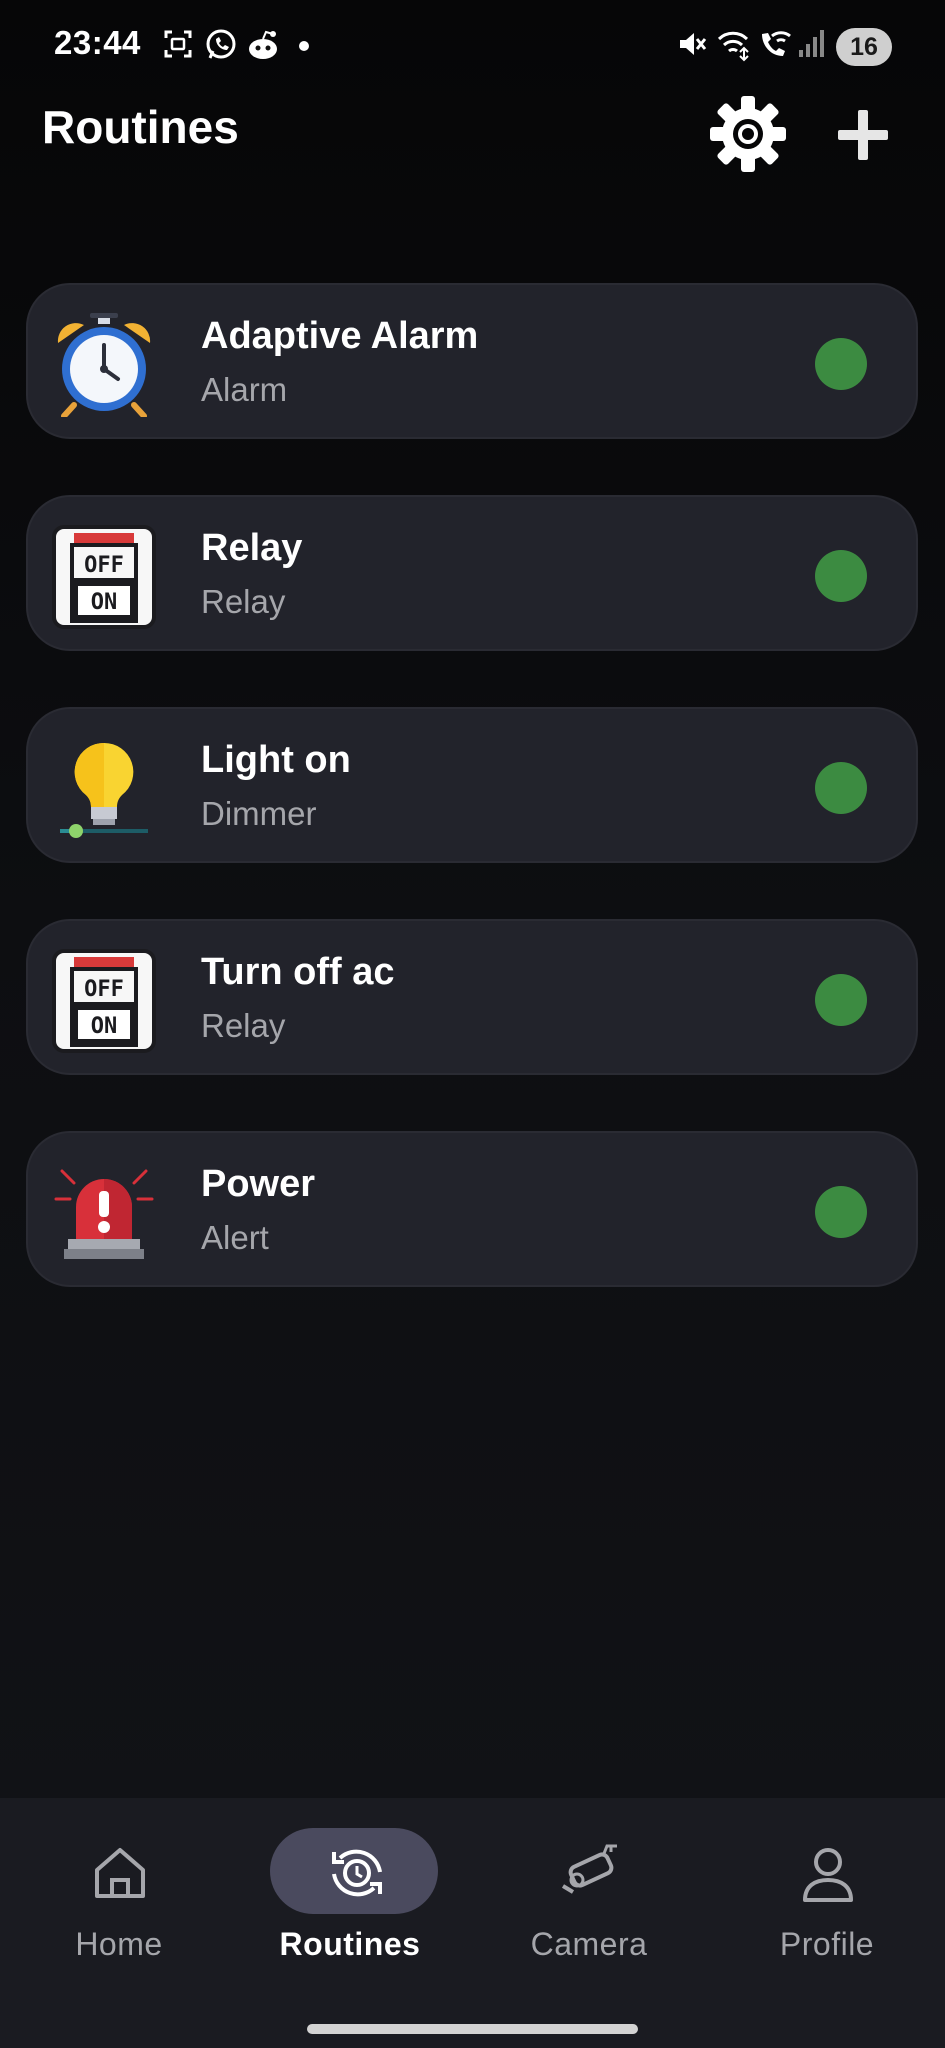 The height and width of the screenshot is (2048, 945). Describe the element at coordinates (827, 1944) in the screenshot. I see `nav-label: Profile` at that location.